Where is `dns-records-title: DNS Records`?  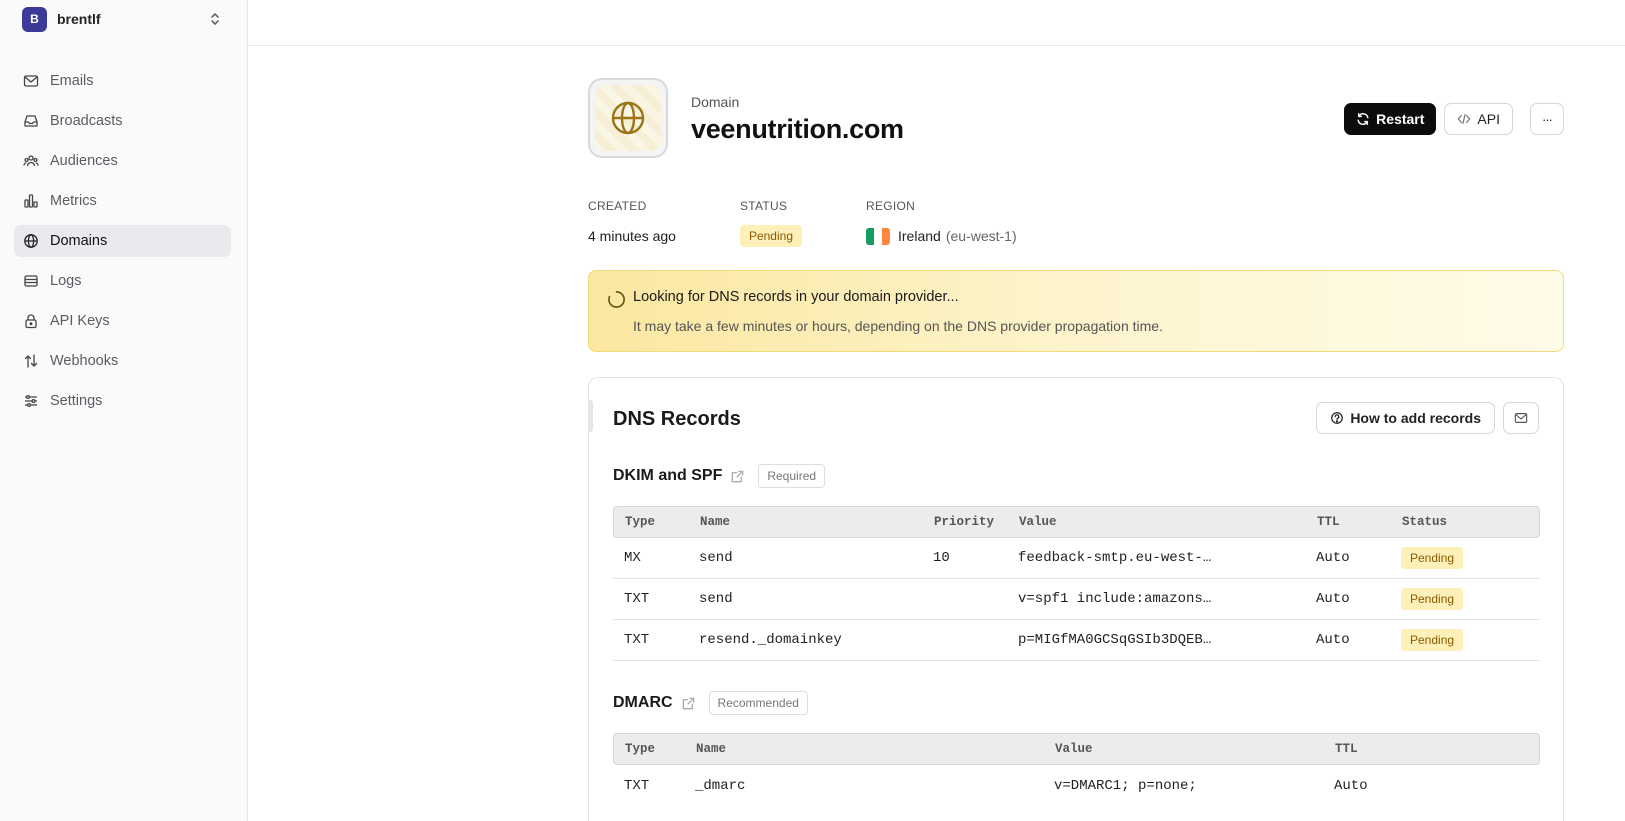 dns-records-title: DNS Records is located at coordinates (677, 419).